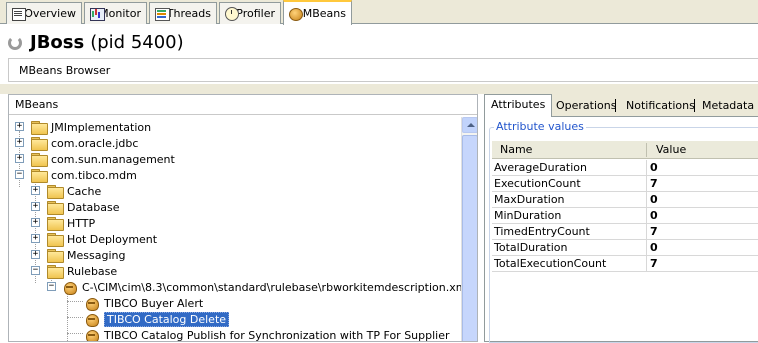 This screenshot has height=343, width=758. I want to click on tree-node: + Database, so click(75, 207).